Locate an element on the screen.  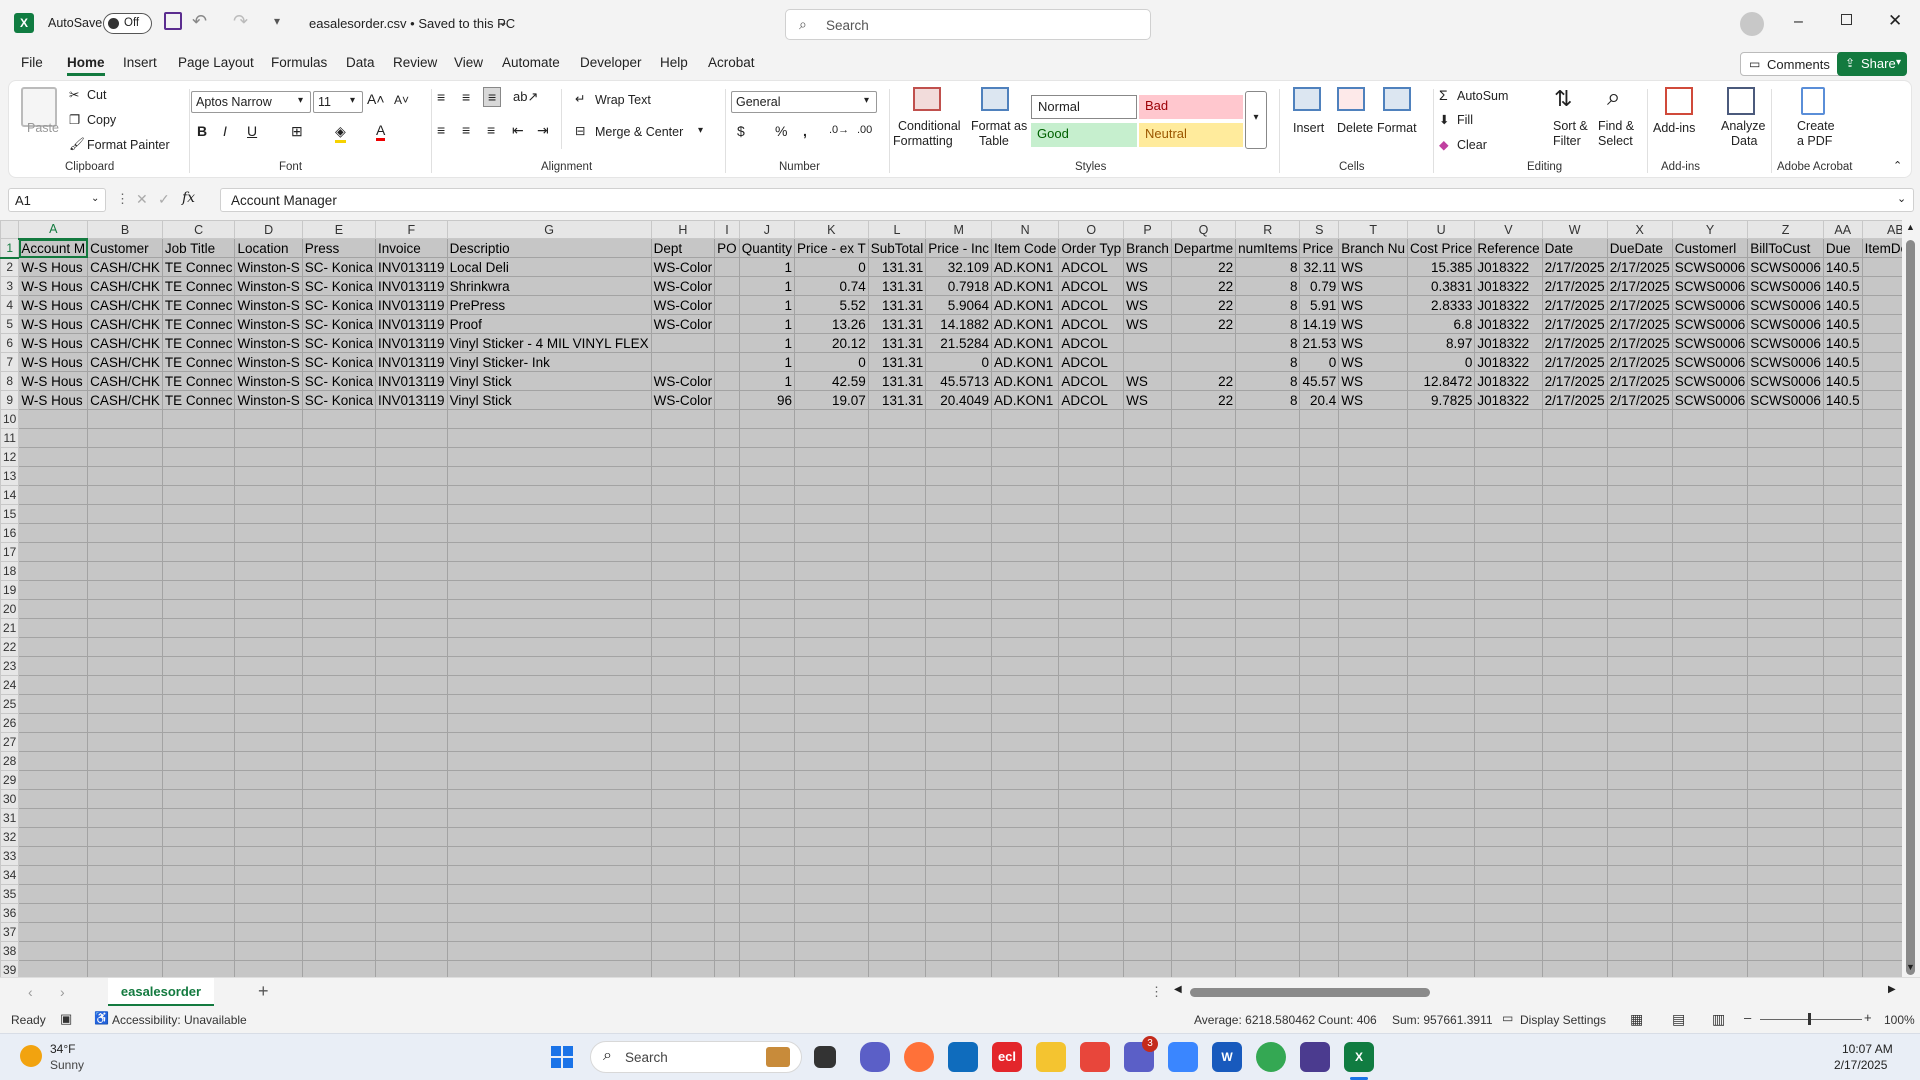
cell: 19.07 is located at coordinates (831, 400).